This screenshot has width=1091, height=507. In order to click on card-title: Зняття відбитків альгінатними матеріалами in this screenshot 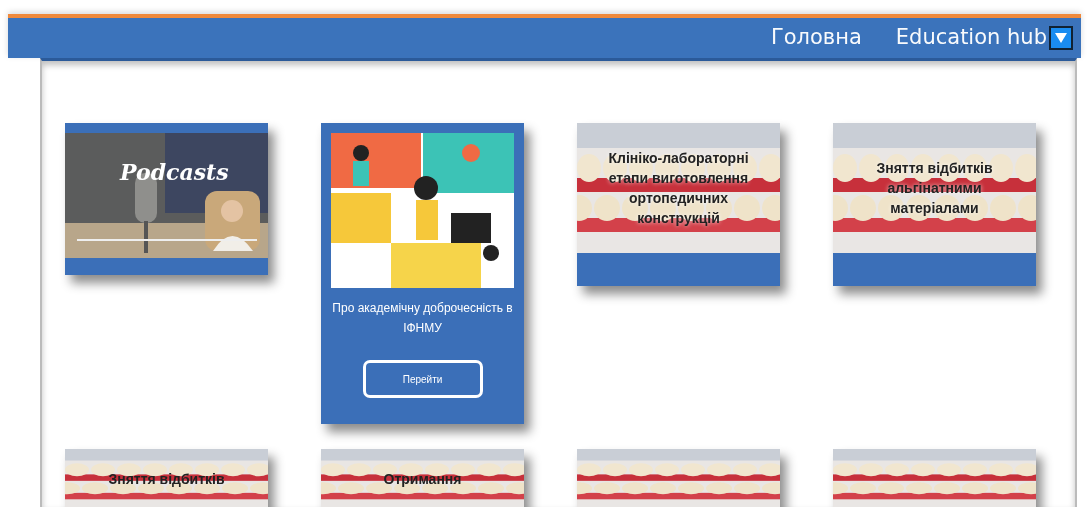, I will do `click(934, 188)`.